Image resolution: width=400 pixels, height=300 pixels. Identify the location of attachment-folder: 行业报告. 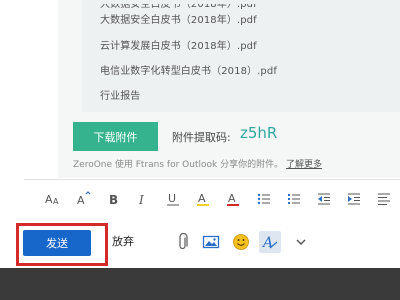
(120, 94).